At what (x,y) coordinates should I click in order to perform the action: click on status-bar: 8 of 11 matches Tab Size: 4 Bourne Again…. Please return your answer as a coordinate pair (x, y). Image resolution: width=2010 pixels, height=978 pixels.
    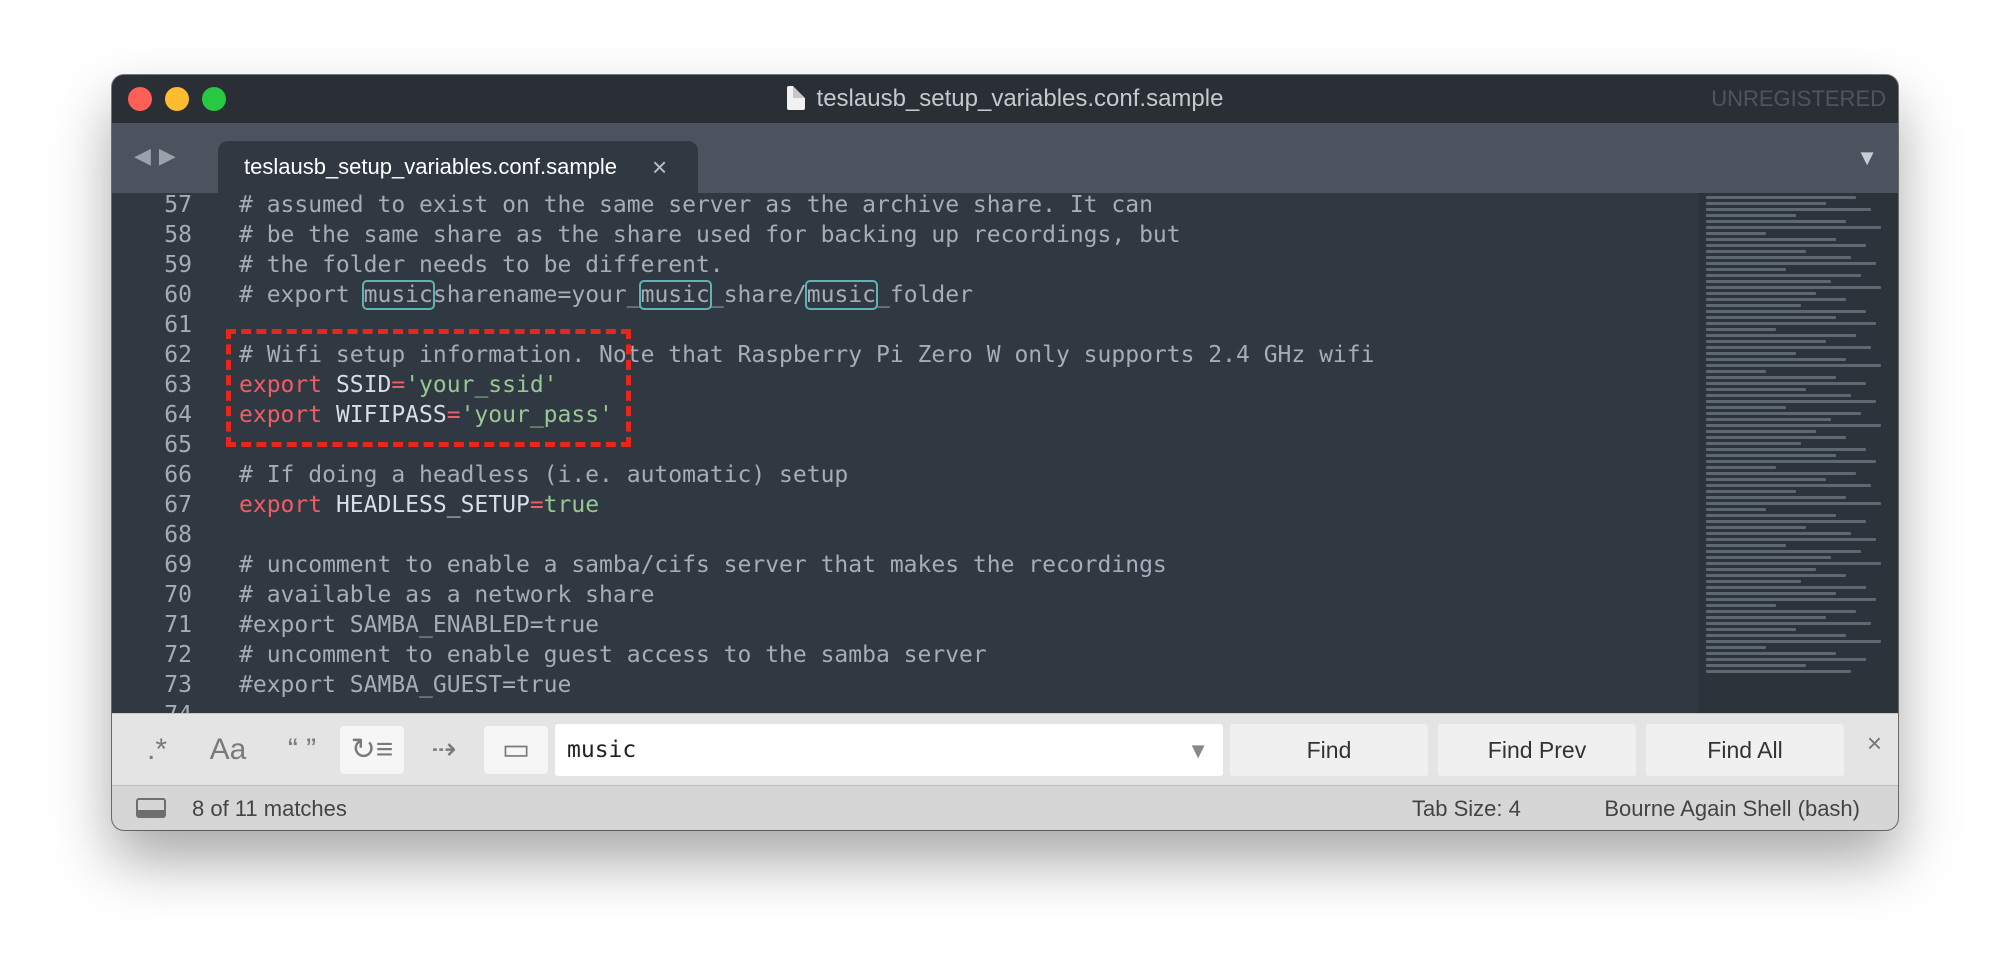
    Looking at the image, I should click on (1005, 807).